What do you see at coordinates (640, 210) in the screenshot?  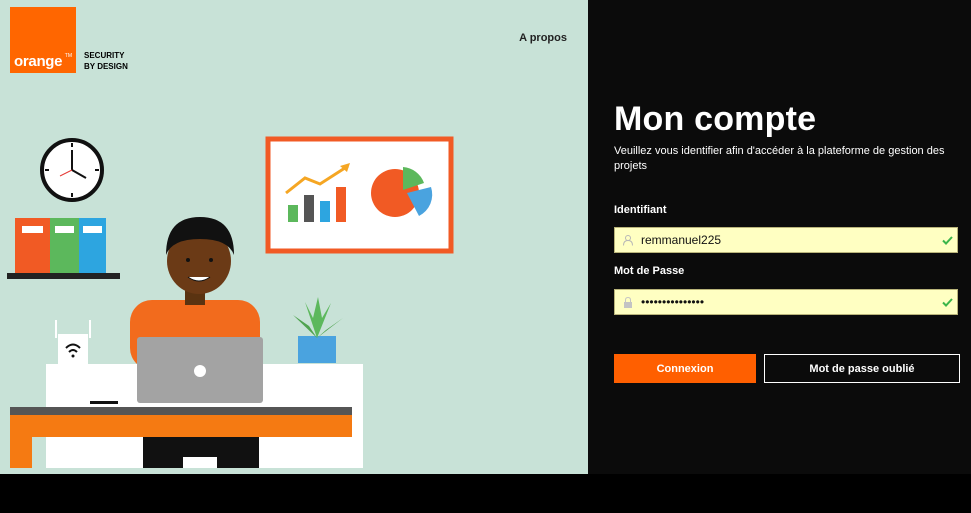 I see `username-label: Identifiant` at bounding box center [640, 210].